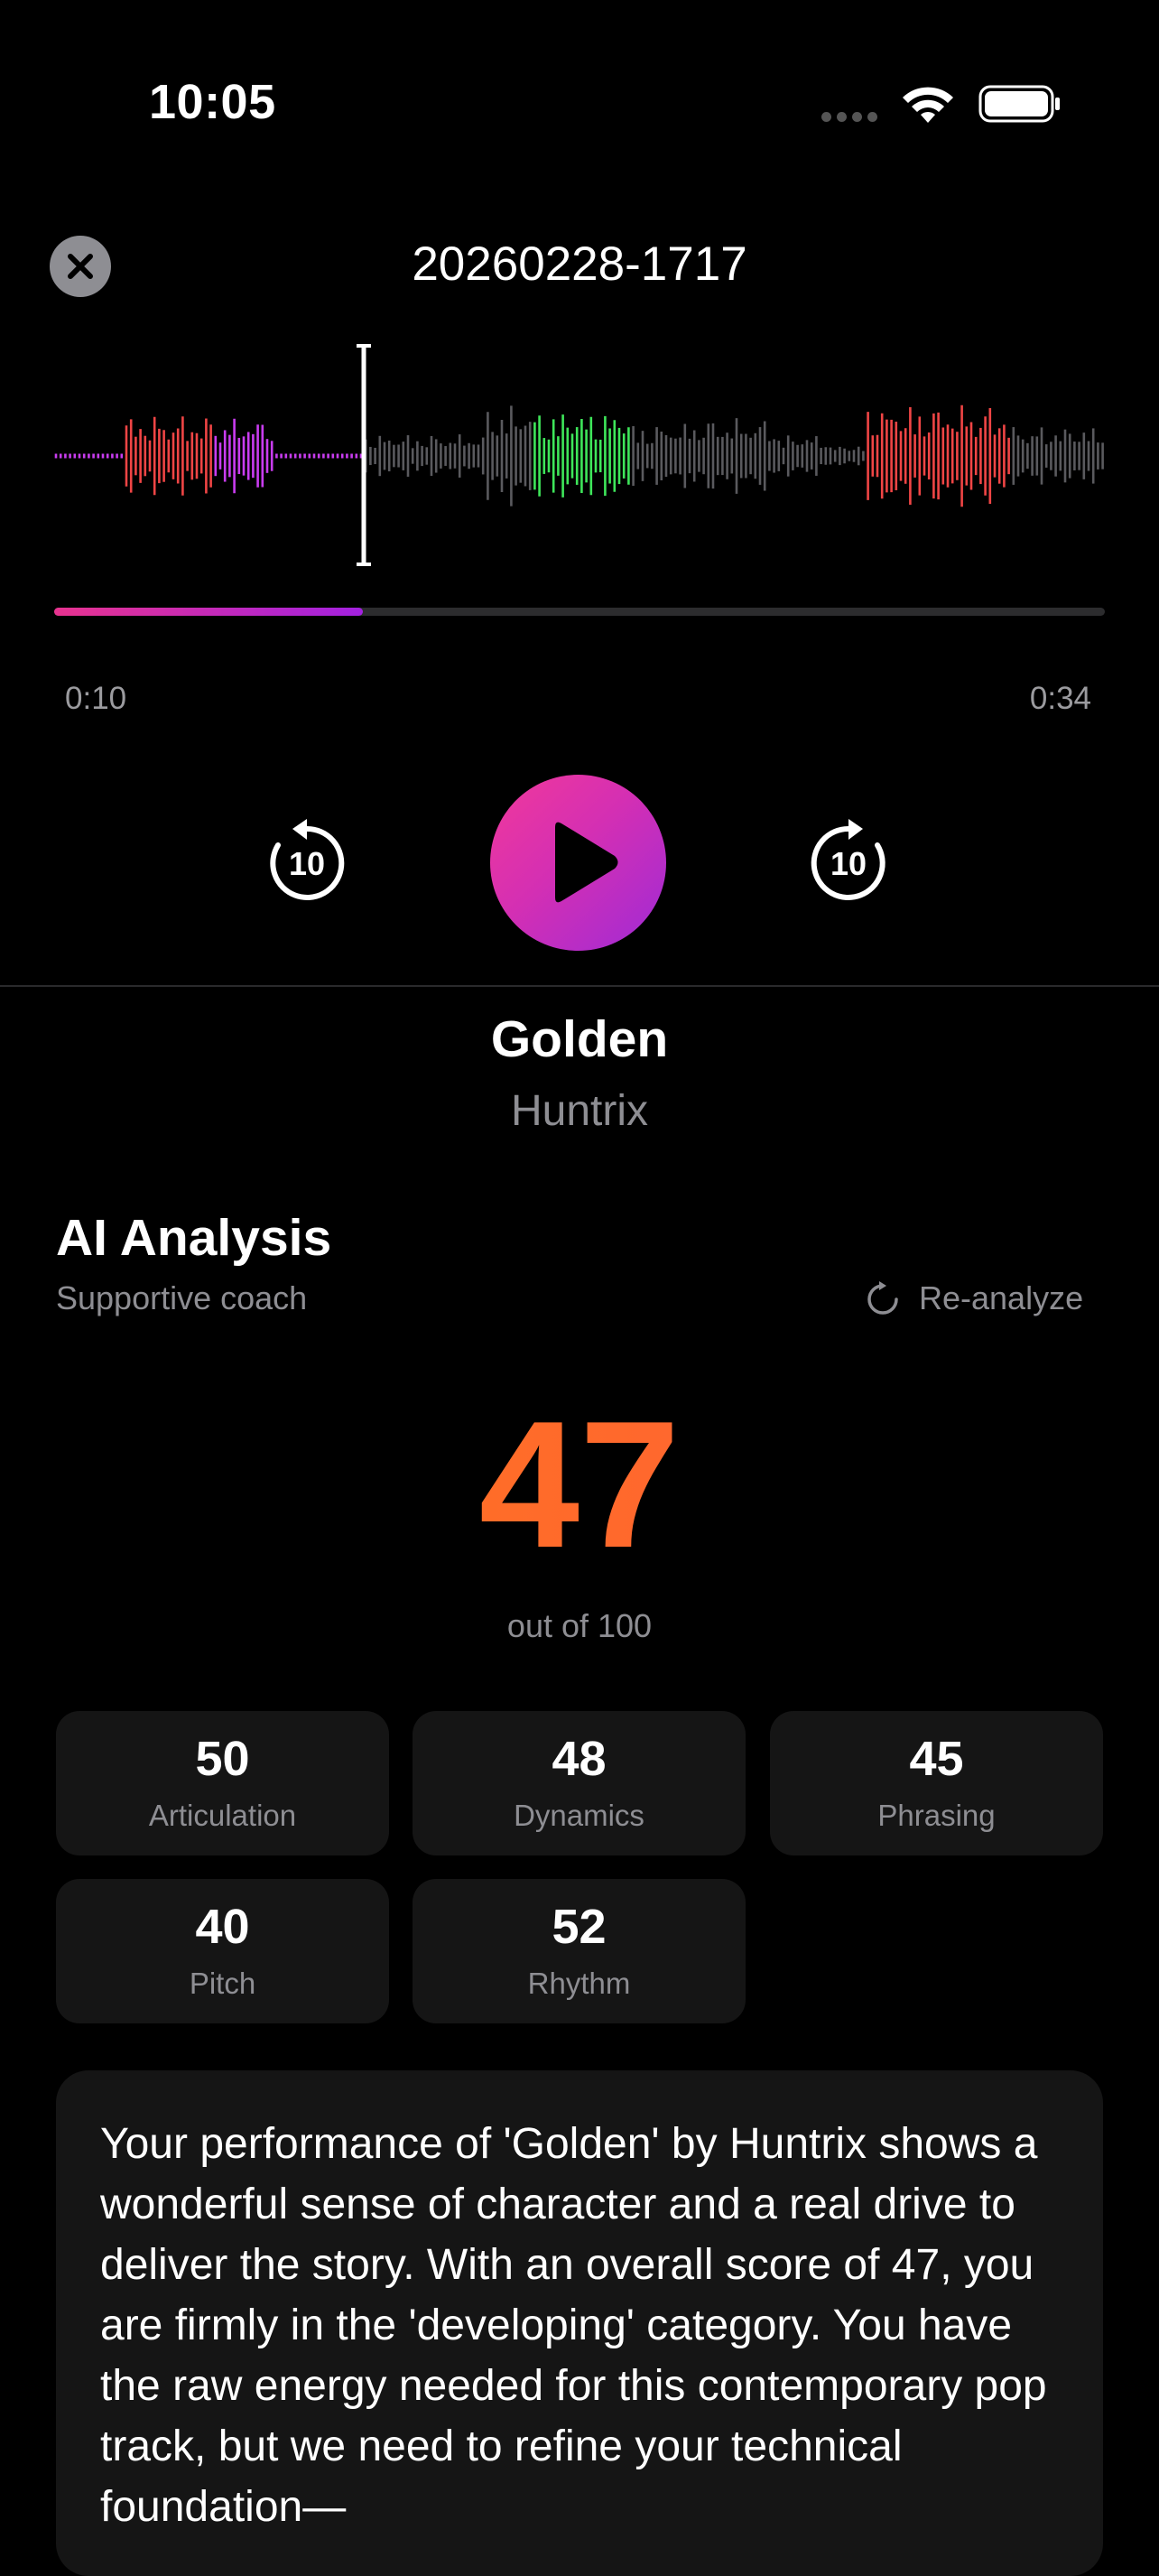 The width and height of the screenshot is (1159, 2576). I want to click on metric-card-articulation: 50 Articulation, so click(222, 1783).